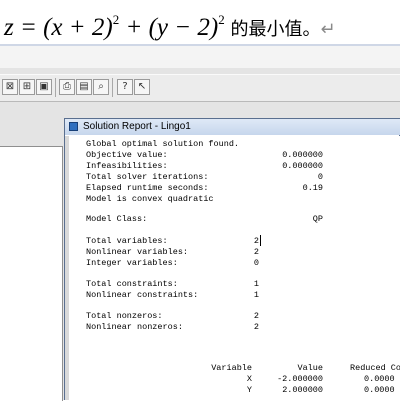 This screenshot has width=400, height=401. Describe the element at coordinates (132, 263) in the screenshot. I see `integer-variables-label: Integer variables:` at that location.